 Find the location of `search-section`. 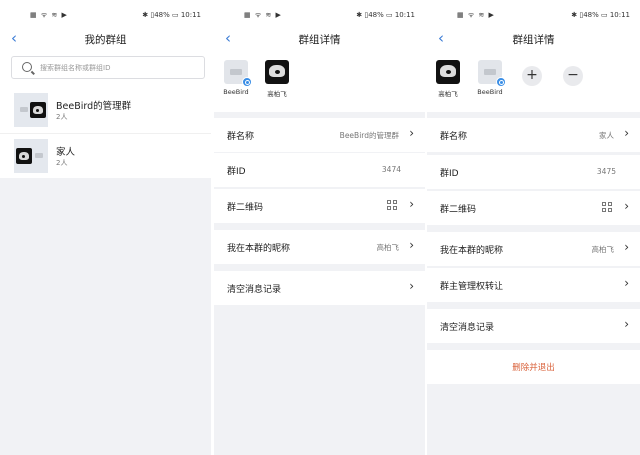

search-section is located at coordinates (105, 69).